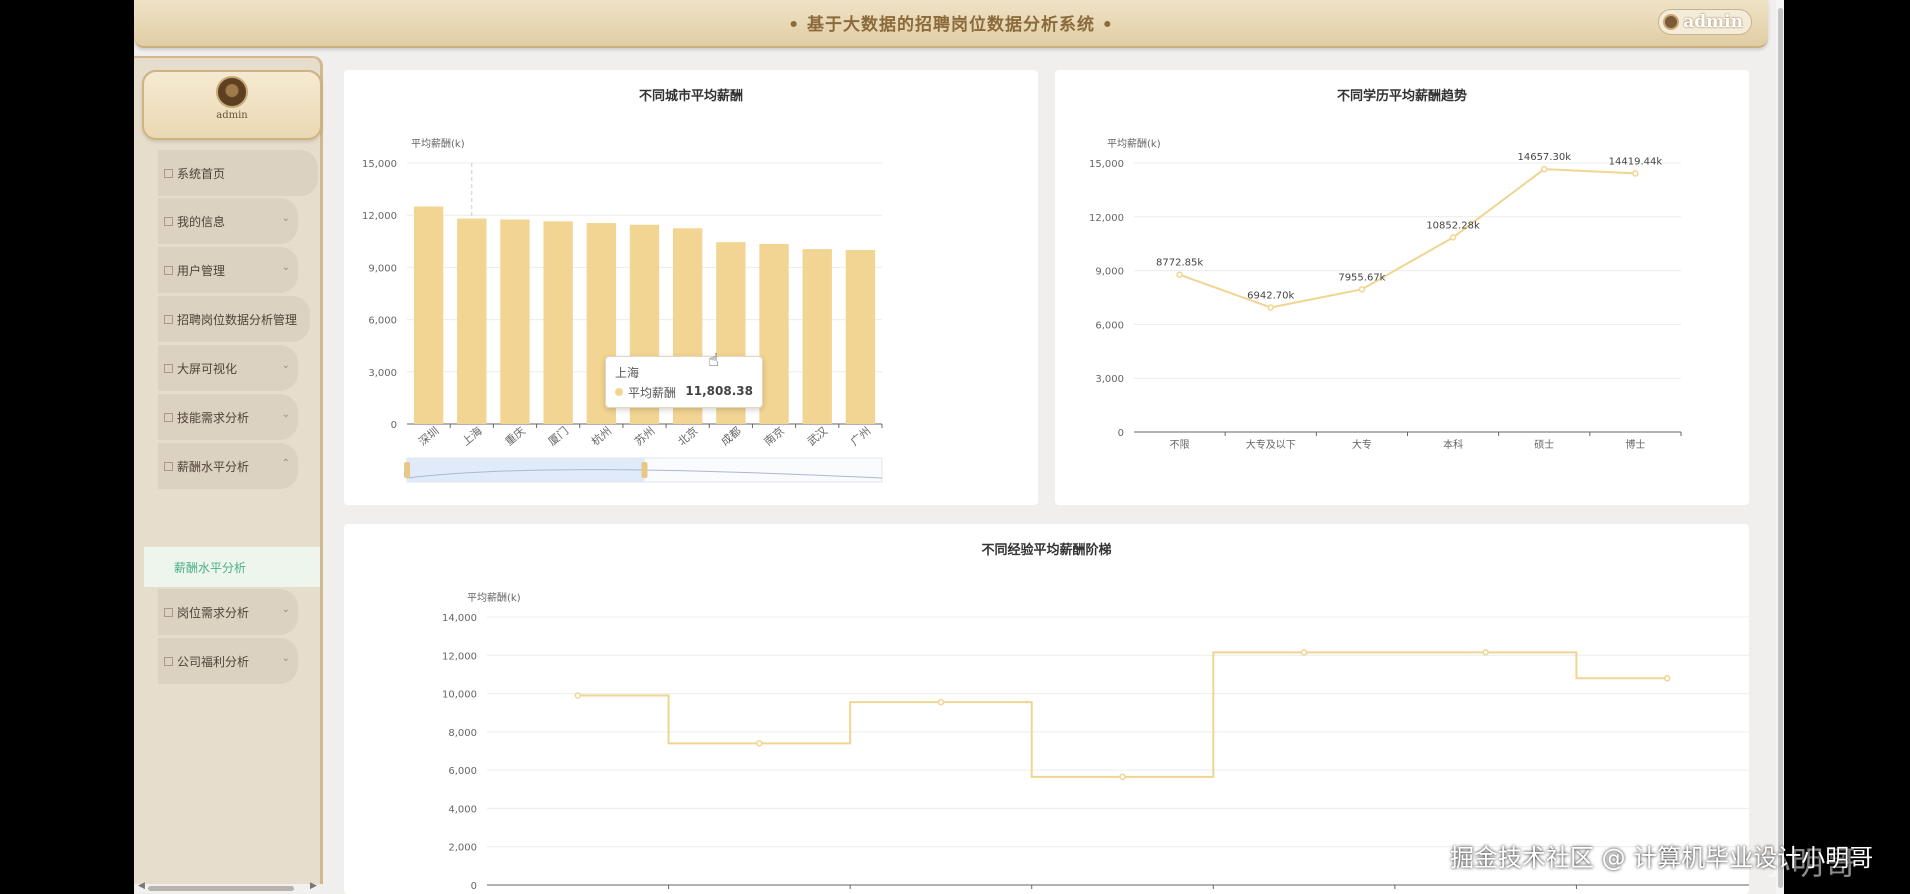 This screenshot has height=894, width=1910. Describe the element at coordinates (619, 392) in the screenshot. I see `legend-dot-icon` at that location.